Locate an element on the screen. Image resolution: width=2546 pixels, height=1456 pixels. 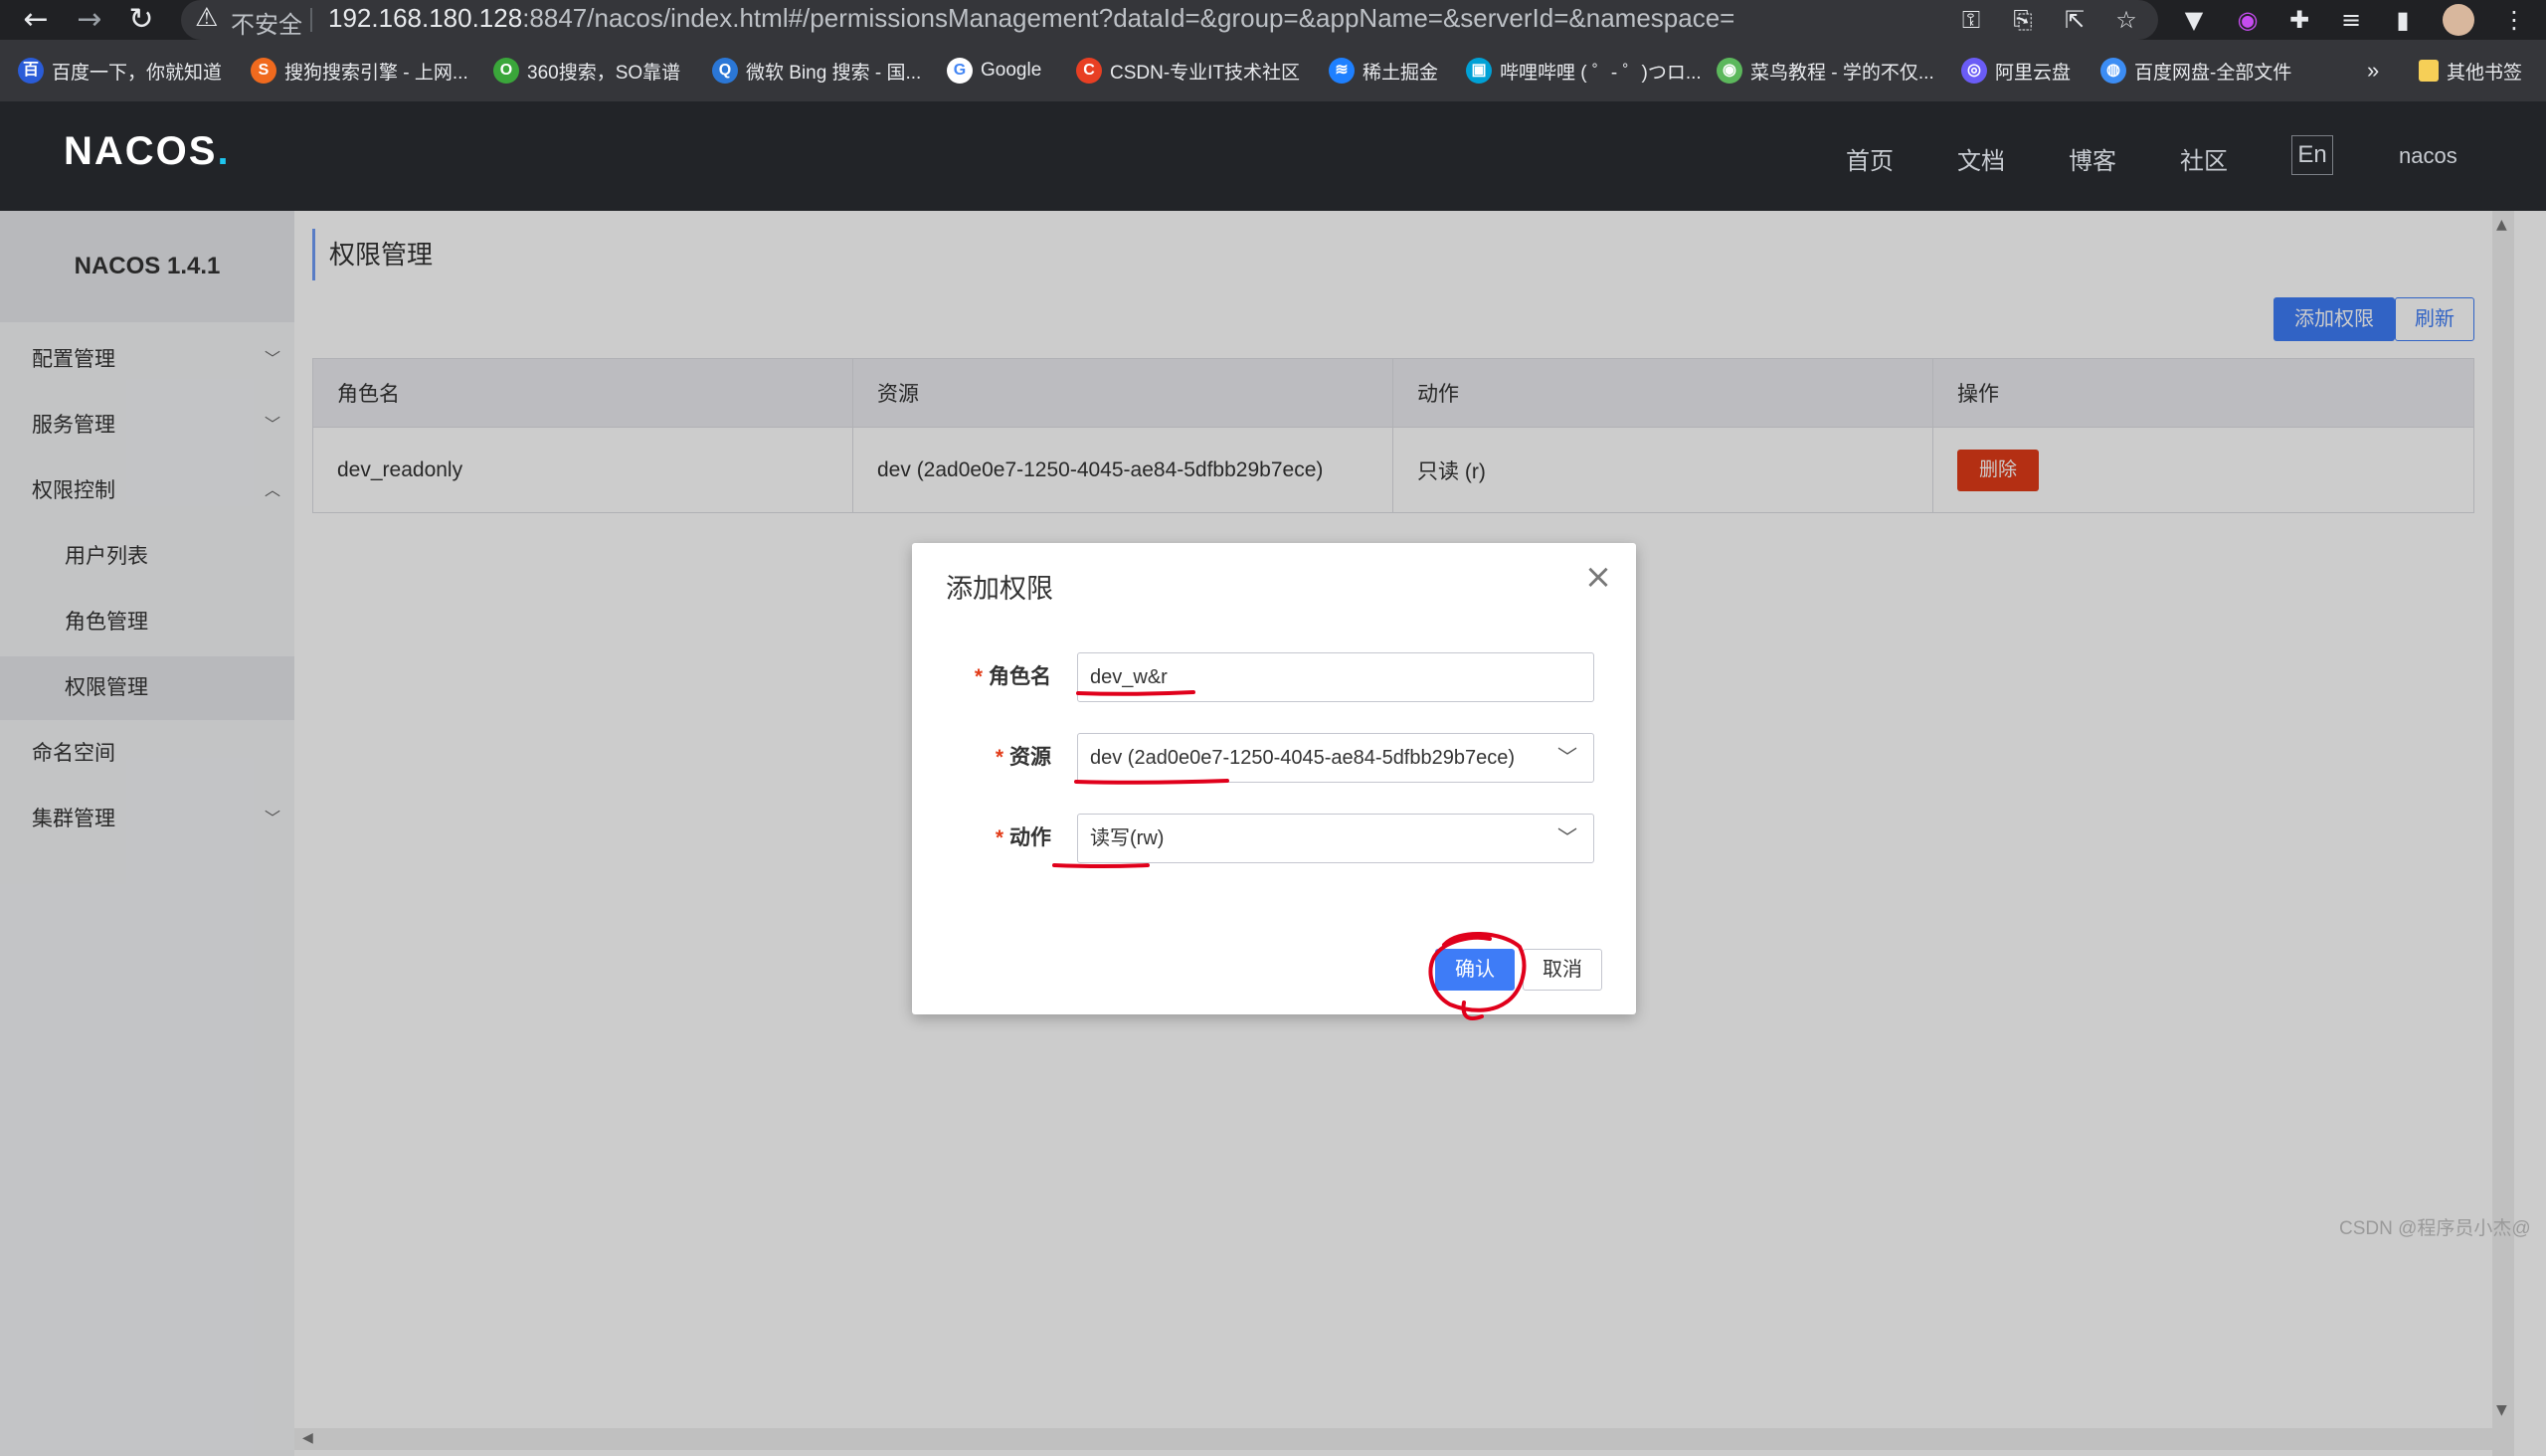
baidu-pan-icon: ◍ is located at coordinates (2113, 71).